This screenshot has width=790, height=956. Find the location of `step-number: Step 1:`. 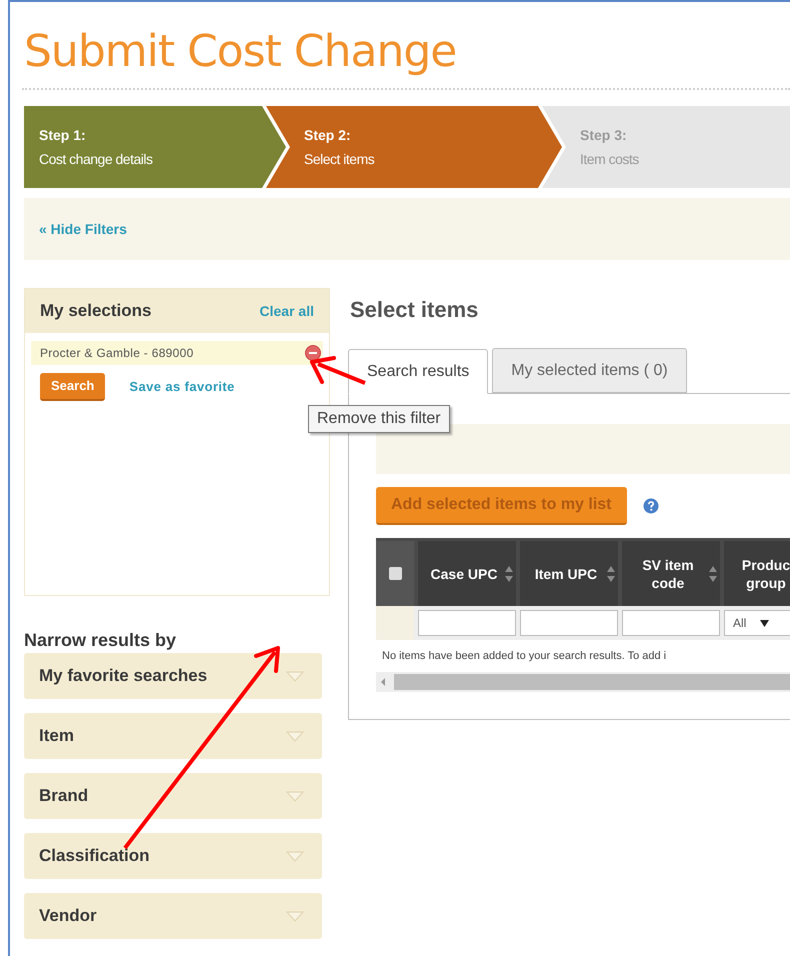

step-number: Step 1: is located at coordinates (63, 135).